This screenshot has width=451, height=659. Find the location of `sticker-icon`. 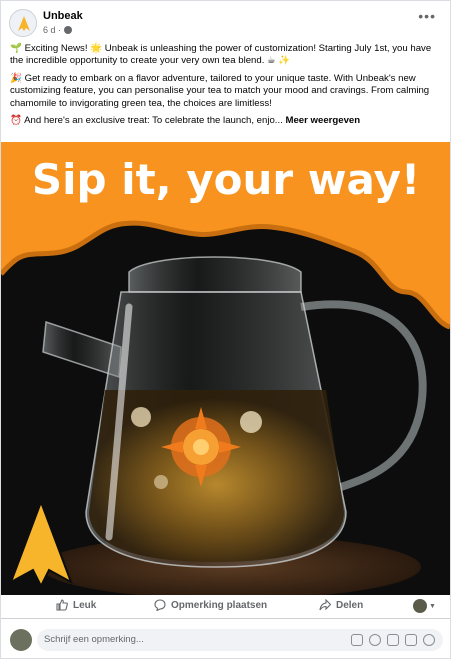

sticker-icon is located at coordinates (357, 640).